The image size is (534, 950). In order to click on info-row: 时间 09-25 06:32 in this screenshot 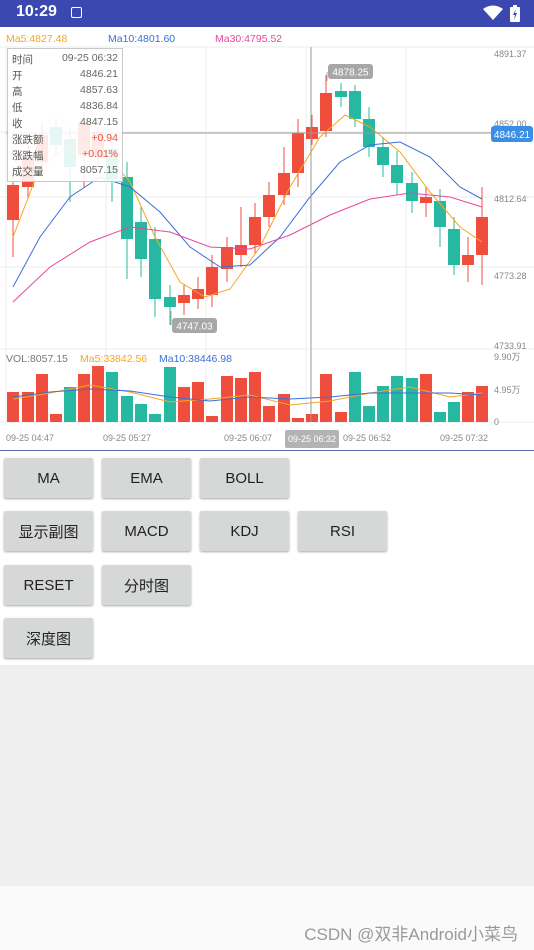, I will do `click(65, 59)`.